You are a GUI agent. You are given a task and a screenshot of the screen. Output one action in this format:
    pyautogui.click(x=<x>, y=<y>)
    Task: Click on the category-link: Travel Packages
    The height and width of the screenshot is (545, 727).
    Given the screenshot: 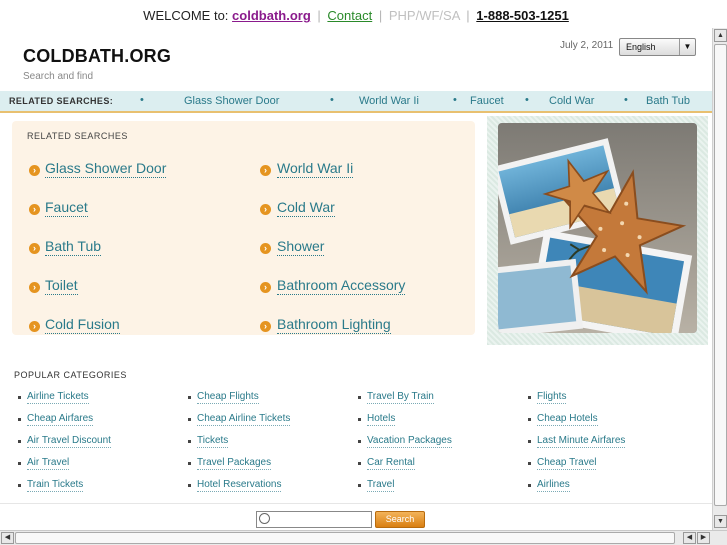 What is the action you would take?
    pyautogui.click(x=234, y=463)
    